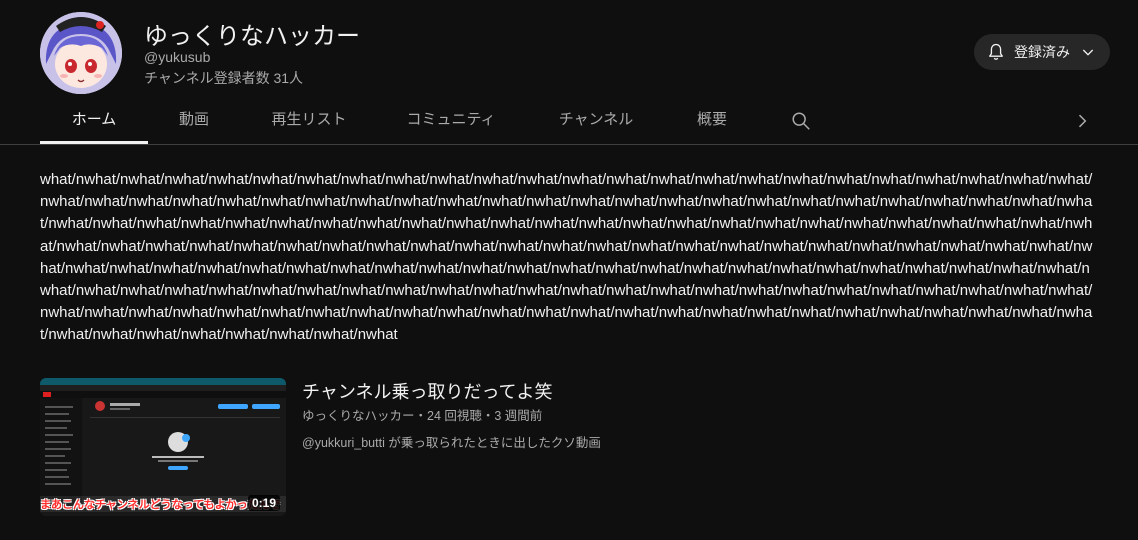 The width and height of the screenshot is (1138, 540). What do you see at coordinates (94, 122) in the screenshot?
I see `tab-home: ホーム` at bounding box center [94, 122].